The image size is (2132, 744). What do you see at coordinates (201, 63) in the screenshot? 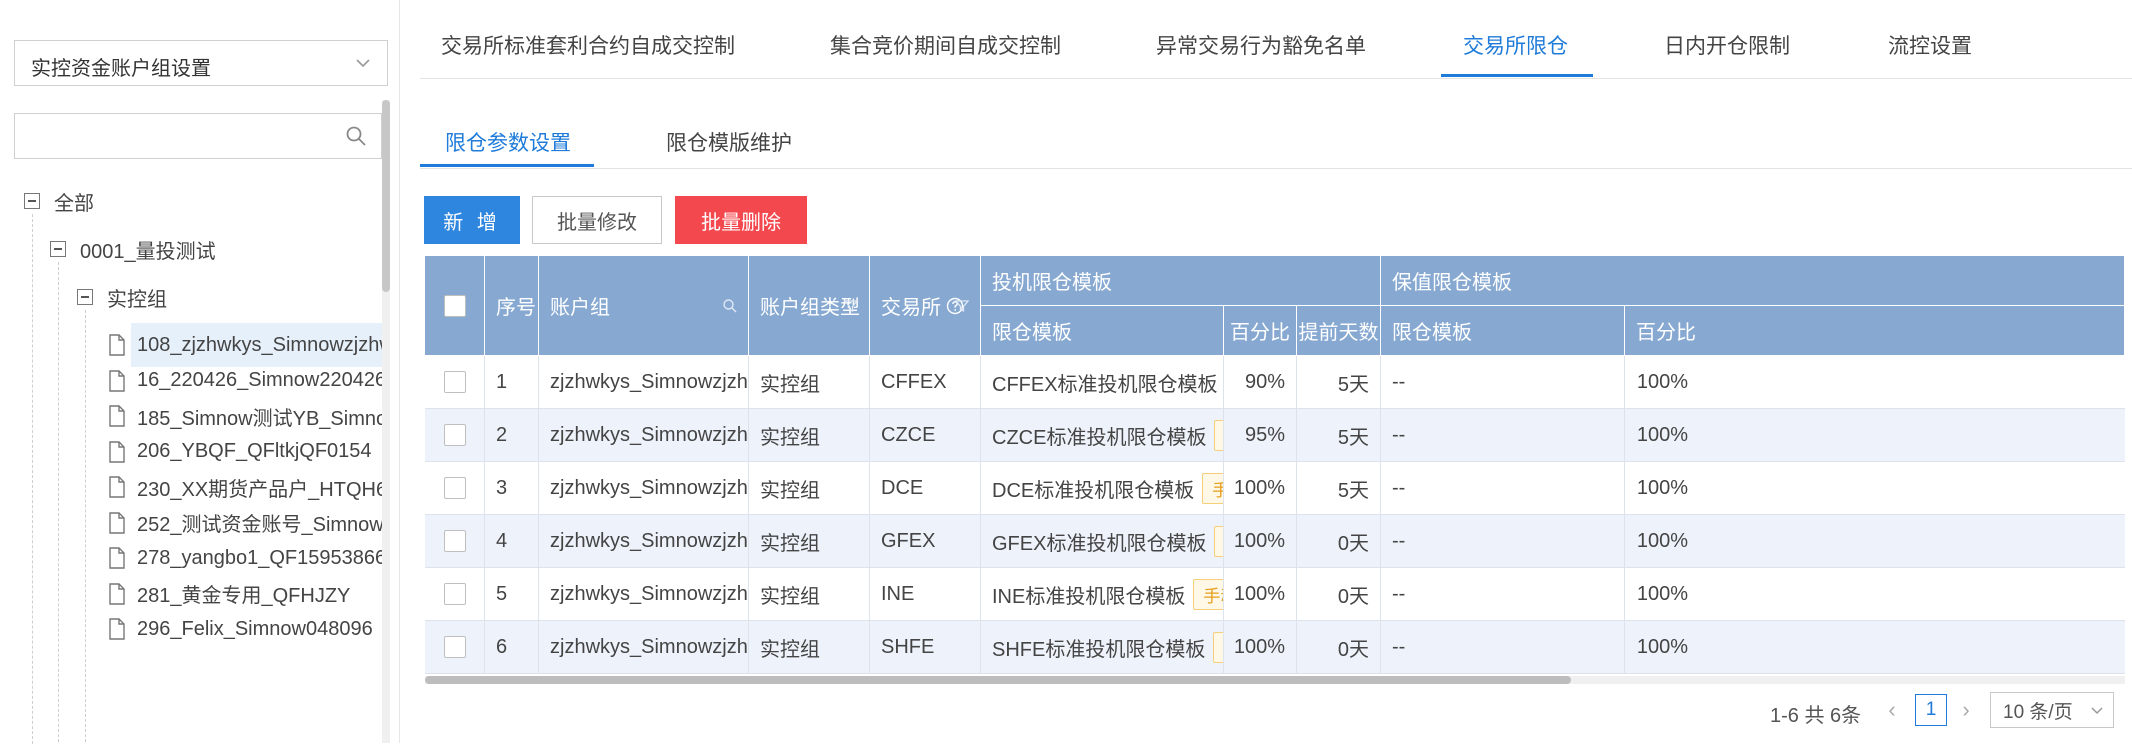
I see `account-group-select: 实控资金账户组设置` at bounding box center [201, 63].